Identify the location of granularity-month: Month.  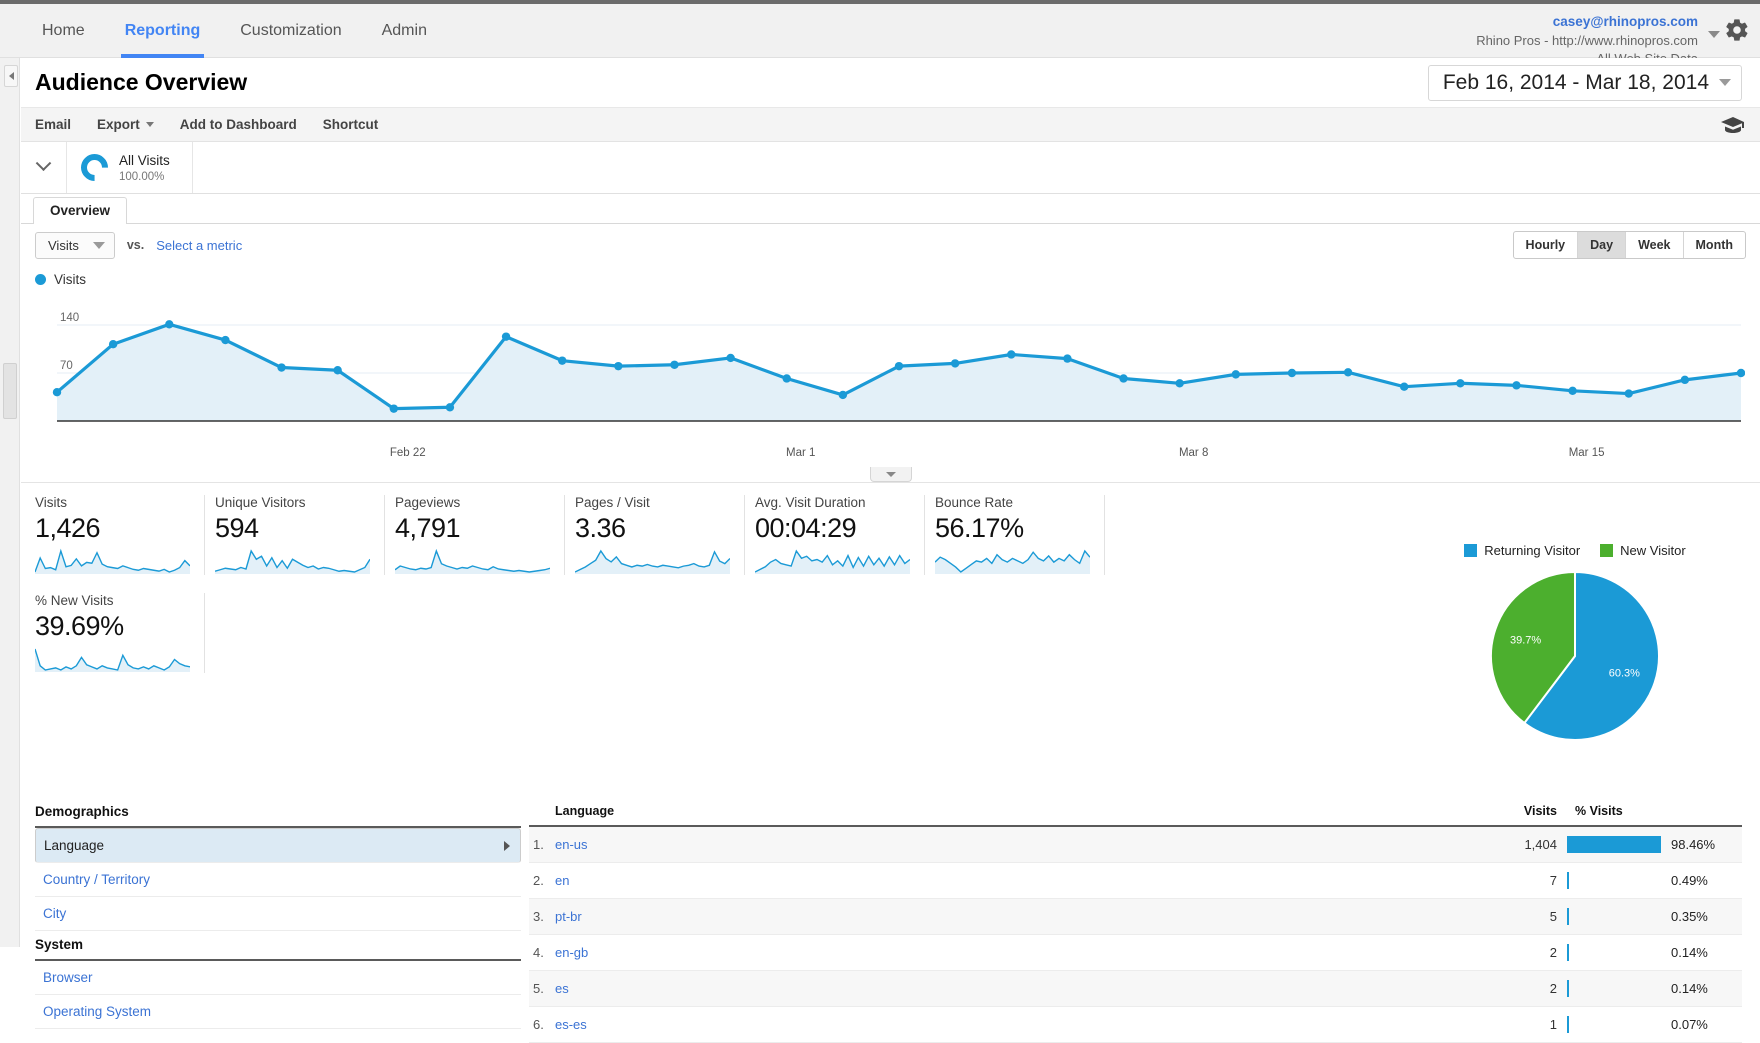
(1714, 245).